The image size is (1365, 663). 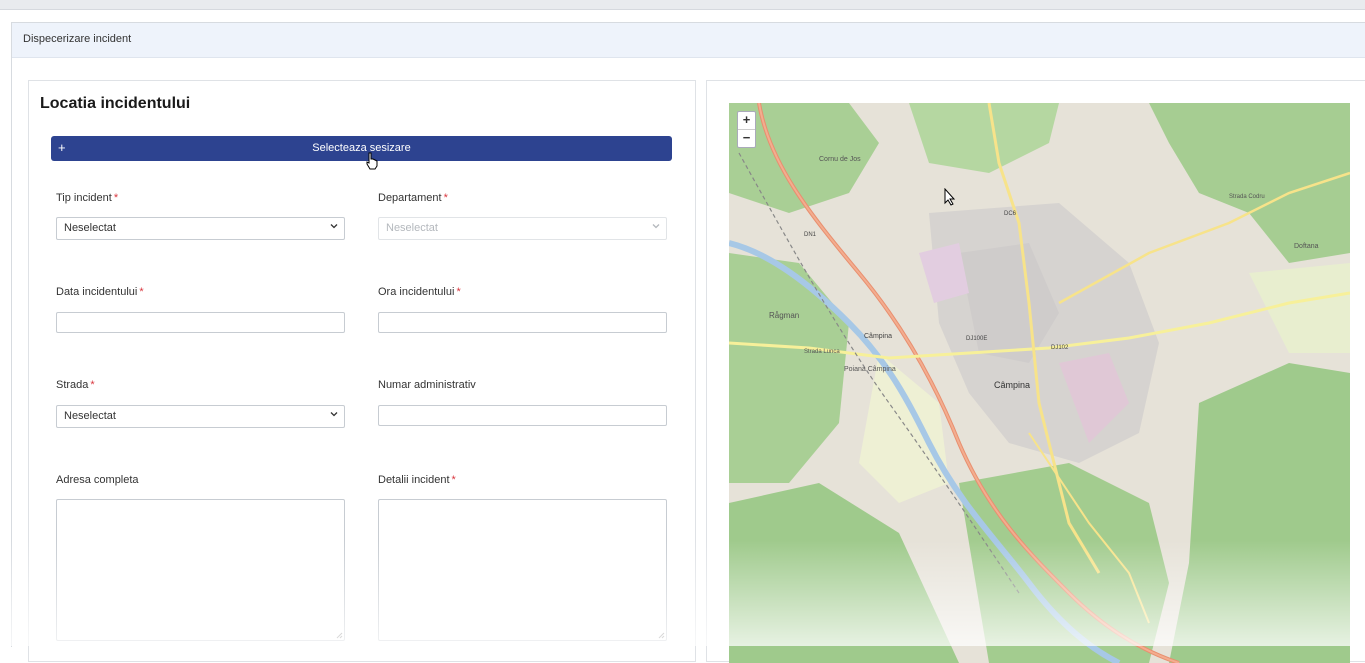 What do you see at coordinates (870, 369) in the screenshot?
I see `map-label: Poiana Câmpina` at bounding box center [870, 369].